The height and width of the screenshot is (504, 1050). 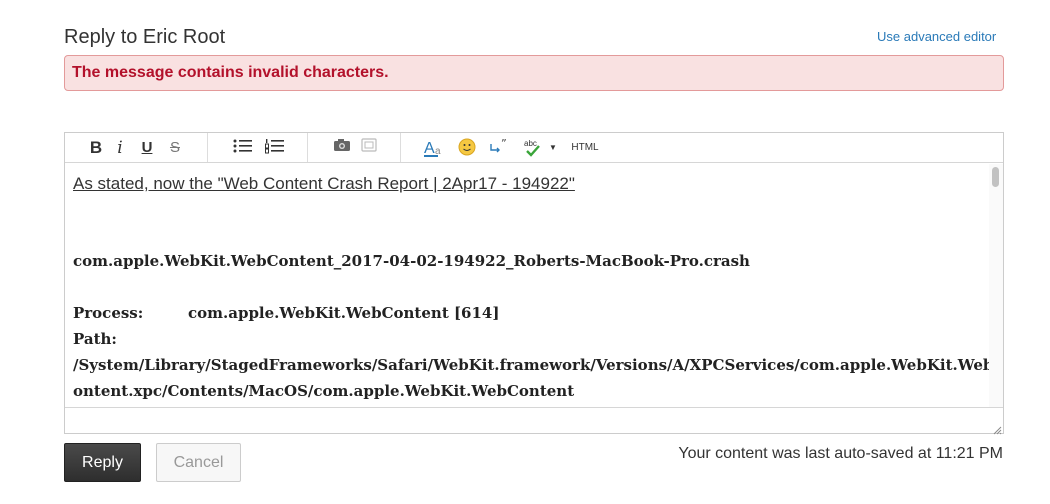 What do you see at coordinates (175, 148) in the screenshot?
I see `strikethrough-icon: S` at bounding box center [175, 148].